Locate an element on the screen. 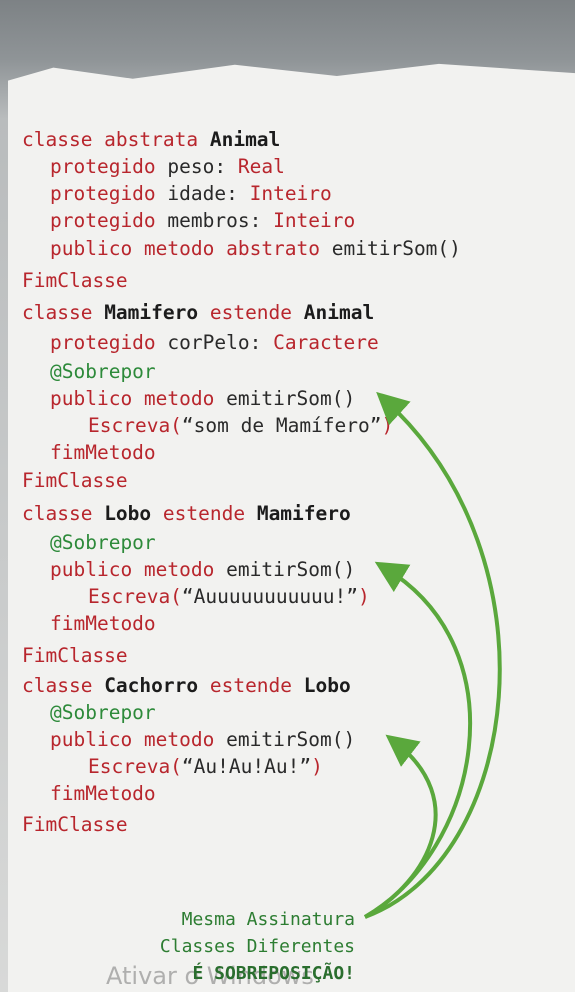 The width and height of the screenshot is (575, 992). note-overriding: É SOBREPOSIÇÃO! is located at coordinates (273, 973).